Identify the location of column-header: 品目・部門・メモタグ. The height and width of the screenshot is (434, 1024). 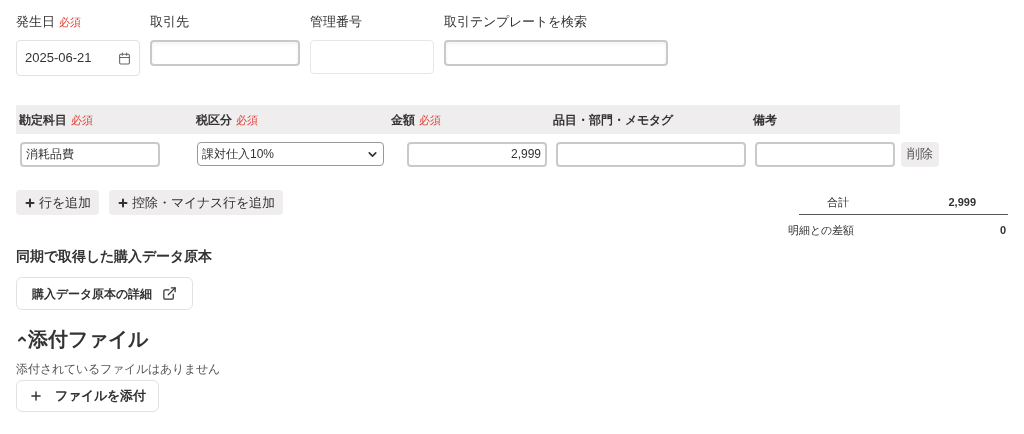
(613, 120).